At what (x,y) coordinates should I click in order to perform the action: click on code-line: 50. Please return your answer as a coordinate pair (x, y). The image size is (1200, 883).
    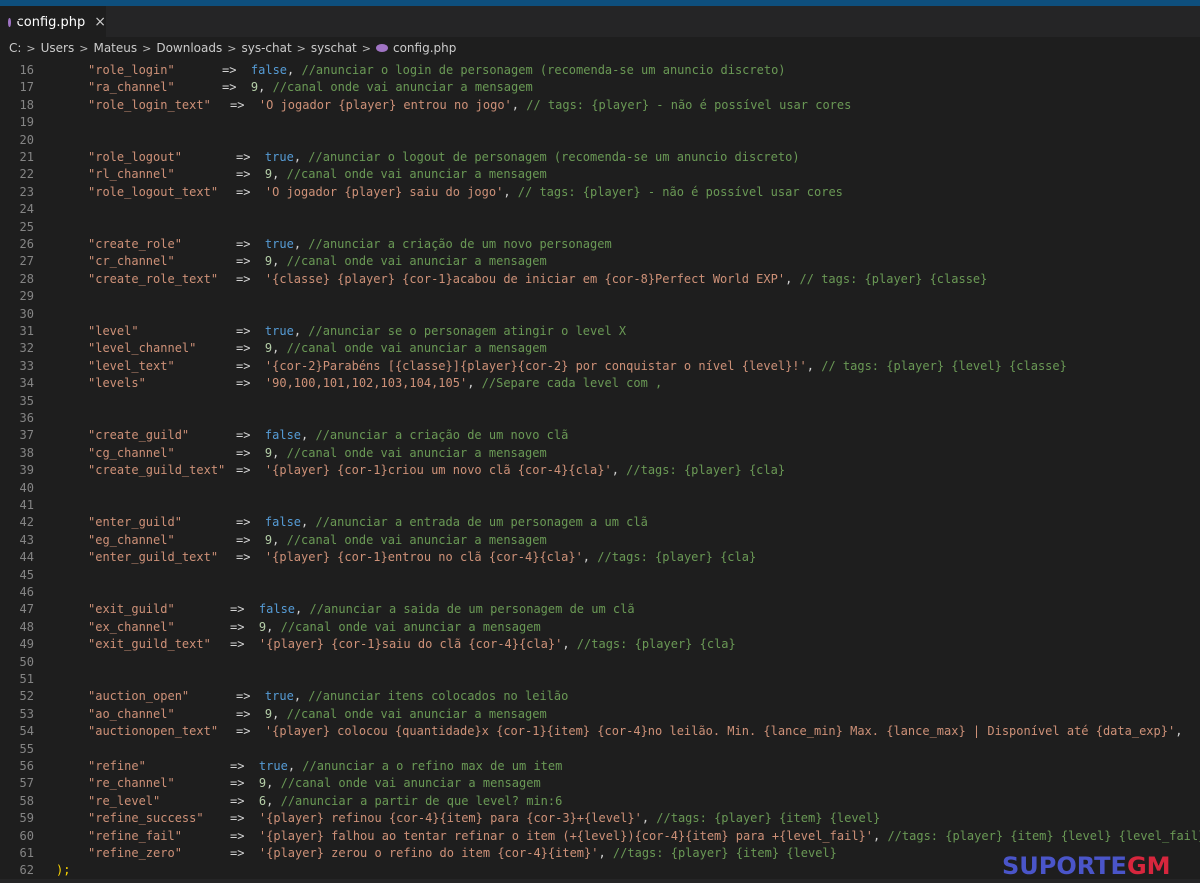
    Looking at the image, I should click on (600, 662).